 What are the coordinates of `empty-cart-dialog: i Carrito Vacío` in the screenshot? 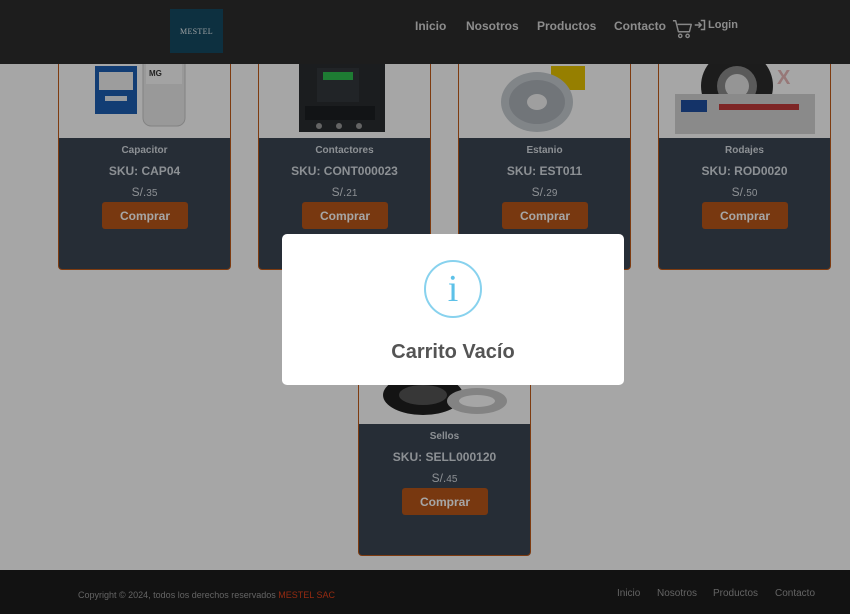 It's located at (453, 309).